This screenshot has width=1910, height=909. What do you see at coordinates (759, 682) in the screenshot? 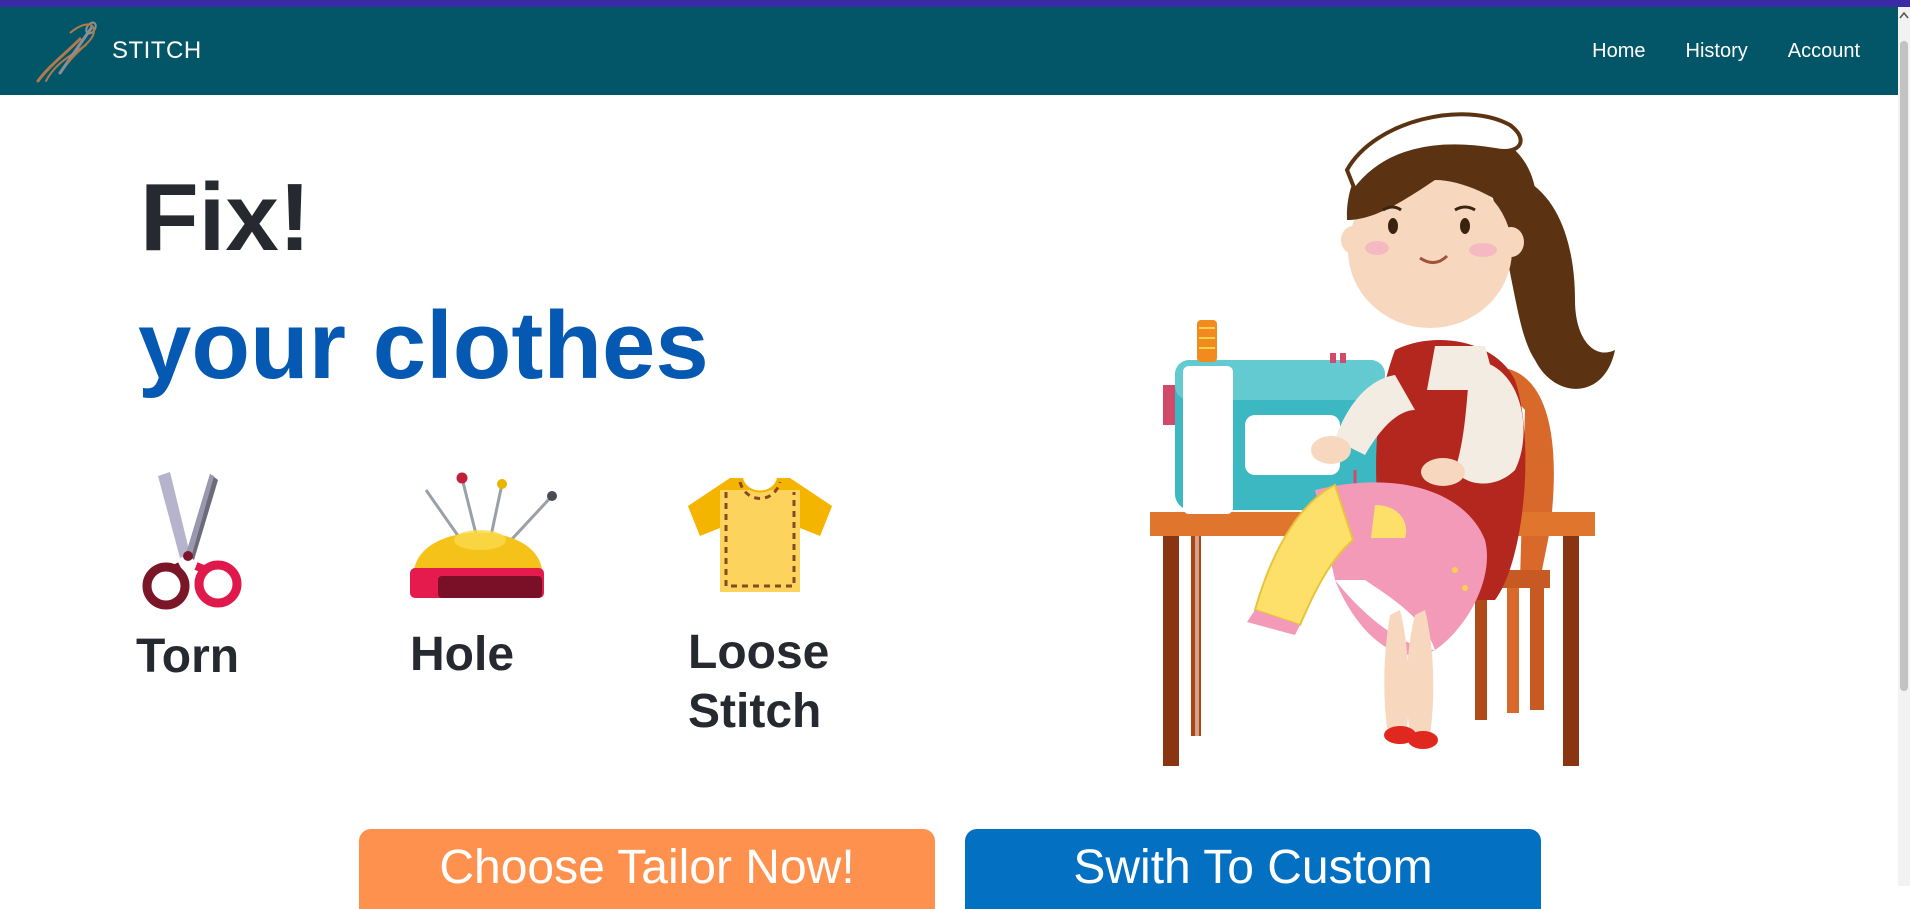
I see `option-loose-stitch-label: Loose Stitch` at bounding box center [759, 682].